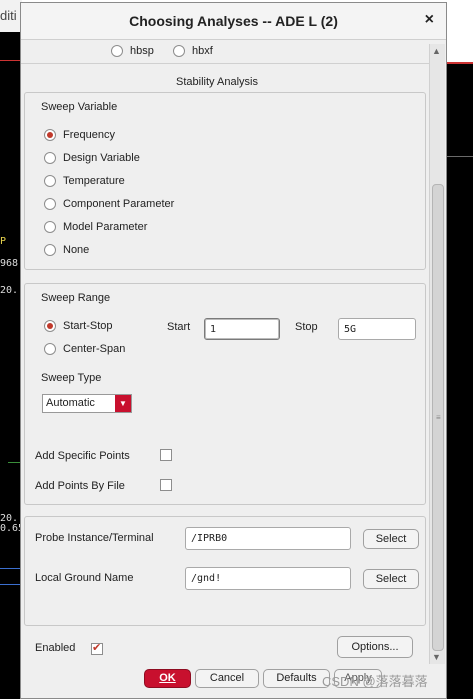  Describe the element at coordinates (9, 290) in the screenshot. I see `background-label: 20.` at that location.